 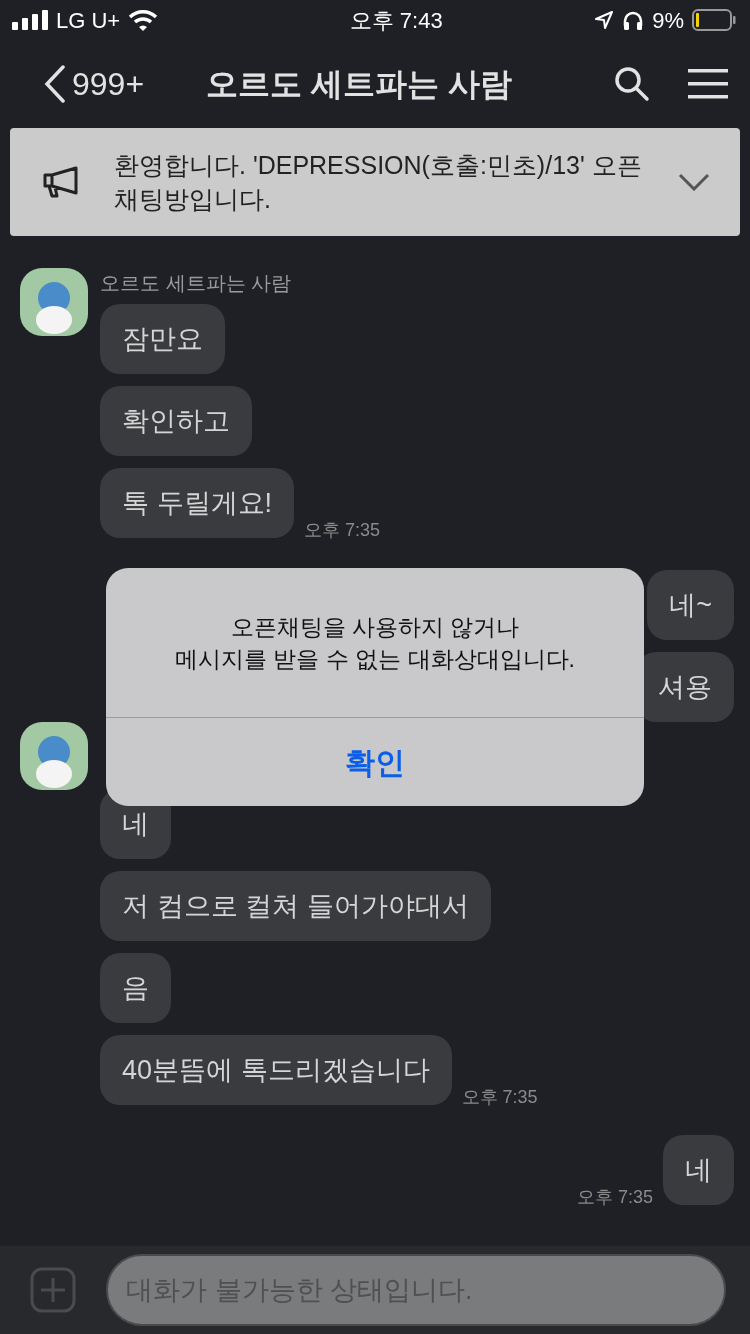 What do you see at coordinates (668, 20) in the screenshot?
I see `battery-percent: 9%` at bounding box center [668, 20].